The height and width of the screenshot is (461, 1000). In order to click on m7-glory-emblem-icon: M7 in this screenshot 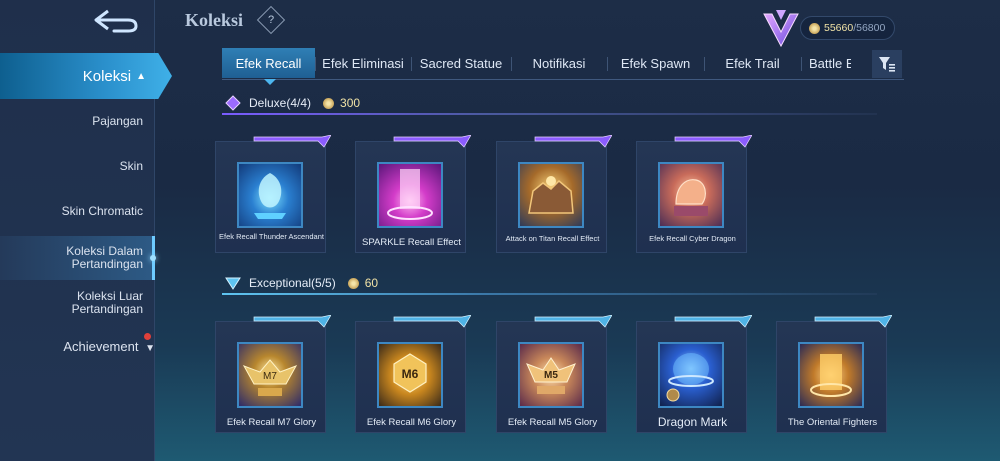, I will do `click(270, 377)`.